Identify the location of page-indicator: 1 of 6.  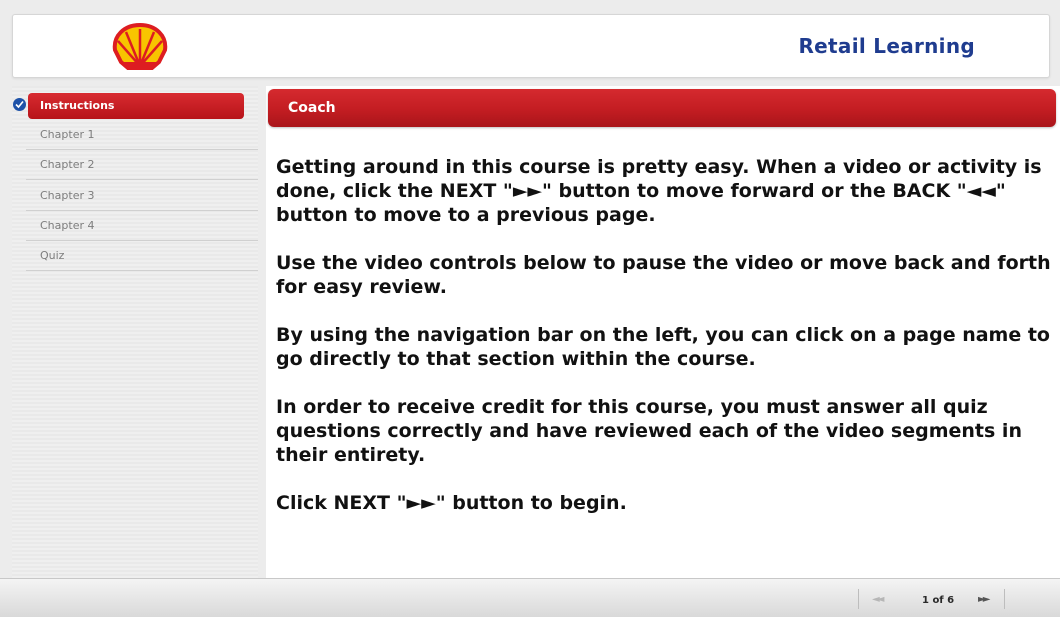
(938, 600).